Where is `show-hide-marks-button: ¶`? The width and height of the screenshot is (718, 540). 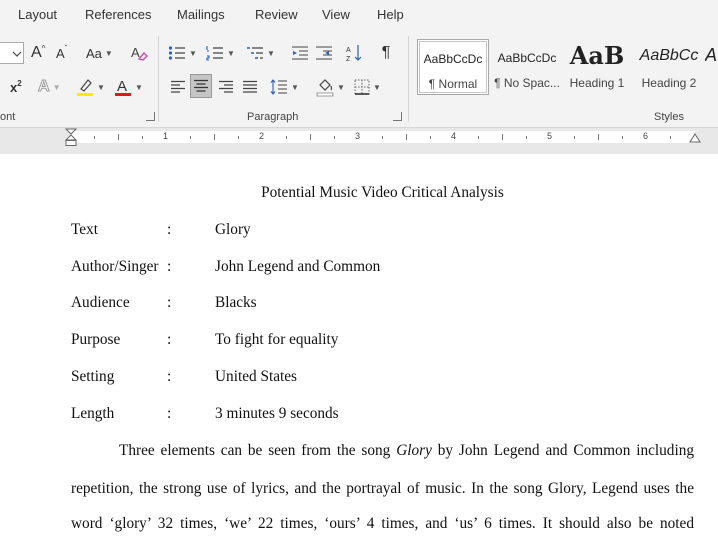 show-hide-marks-button: ¶ is located at coordinates (386, 53).